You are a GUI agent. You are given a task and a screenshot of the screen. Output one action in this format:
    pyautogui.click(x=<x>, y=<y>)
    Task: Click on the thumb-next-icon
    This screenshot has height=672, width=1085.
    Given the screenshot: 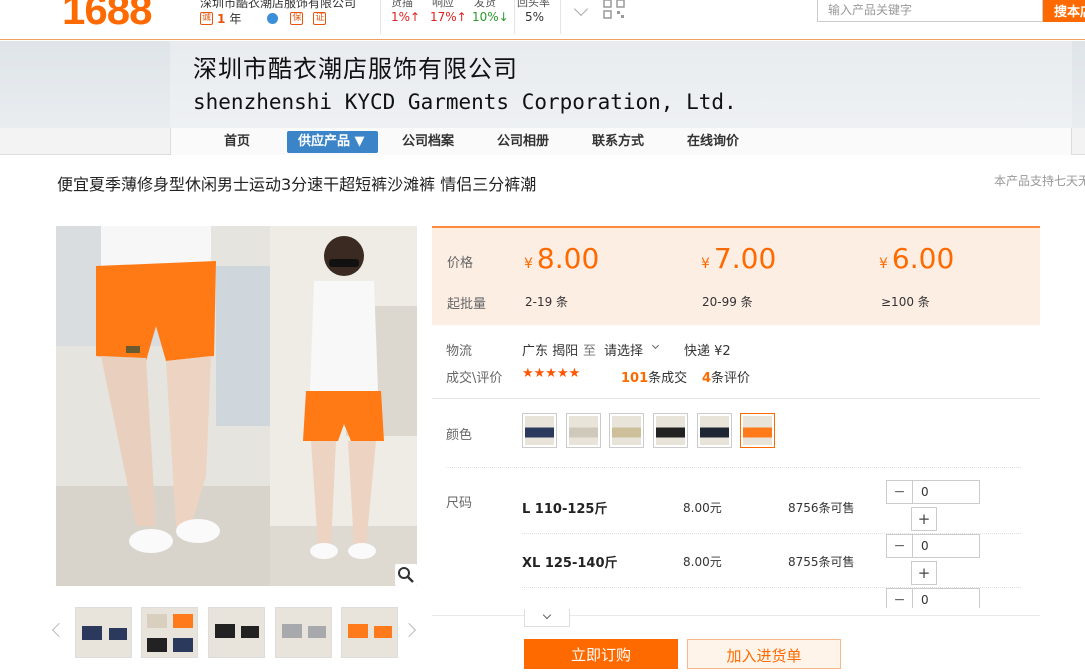 What is the action you would take?
    pyautogui.click(x=409, y=630)
    